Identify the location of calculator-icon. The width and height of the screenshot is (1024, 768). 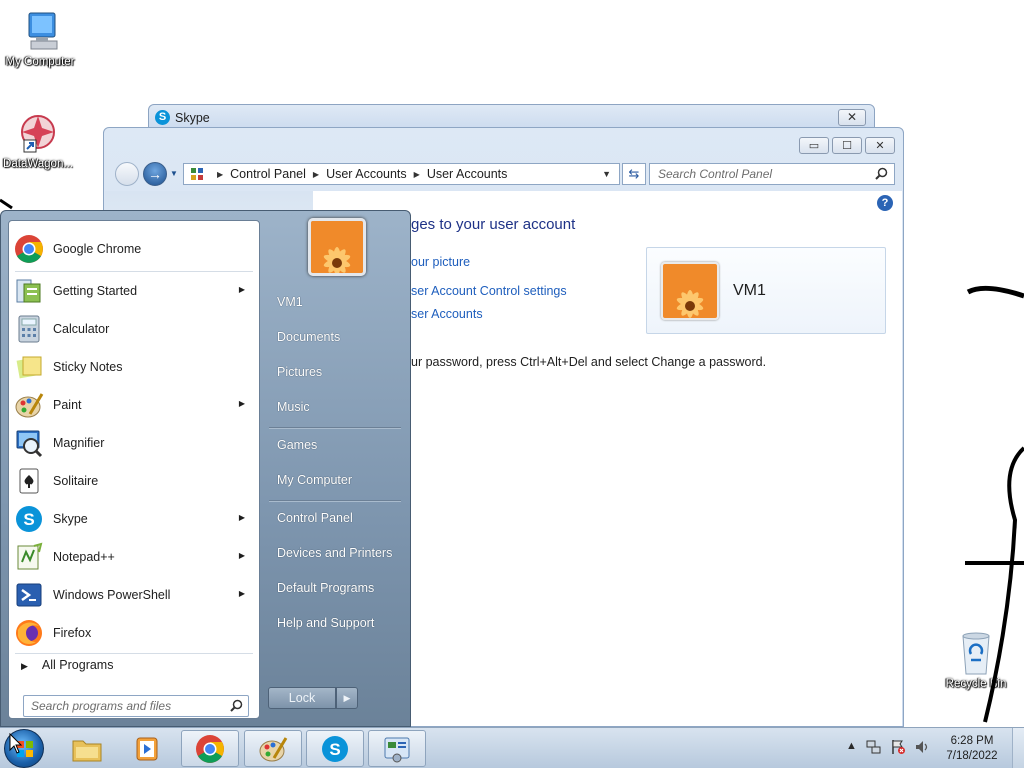
(29, 329).